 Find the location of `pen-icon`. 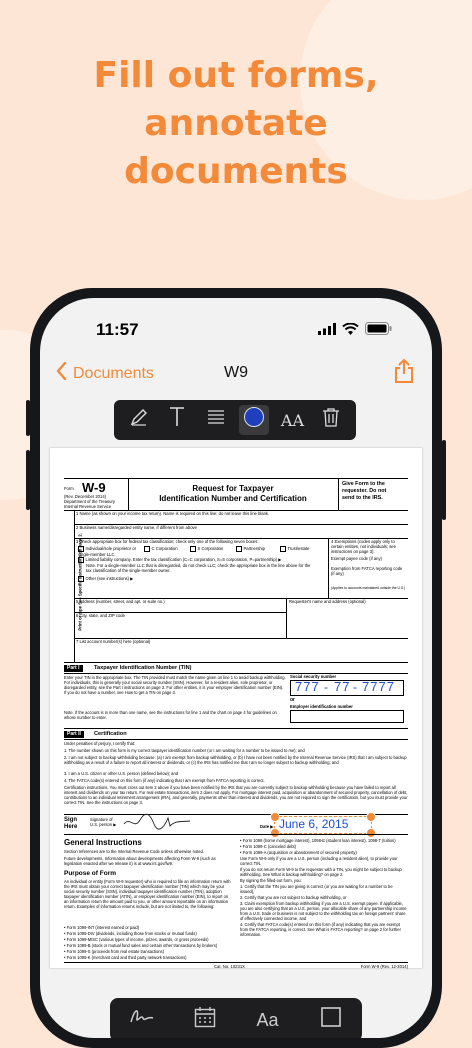

pen-icon is located at coordinates (139, 420).